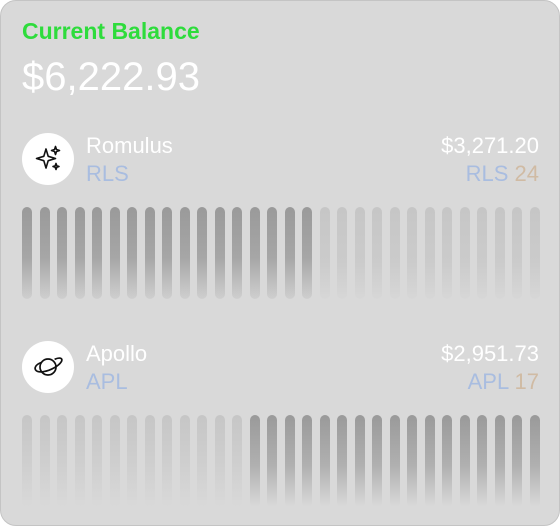 The height and width of the screenshot is (526, 560). Describe the element at coordinates (117, 353) in the screenshot. I see `asset-name: Apollo` at that location.